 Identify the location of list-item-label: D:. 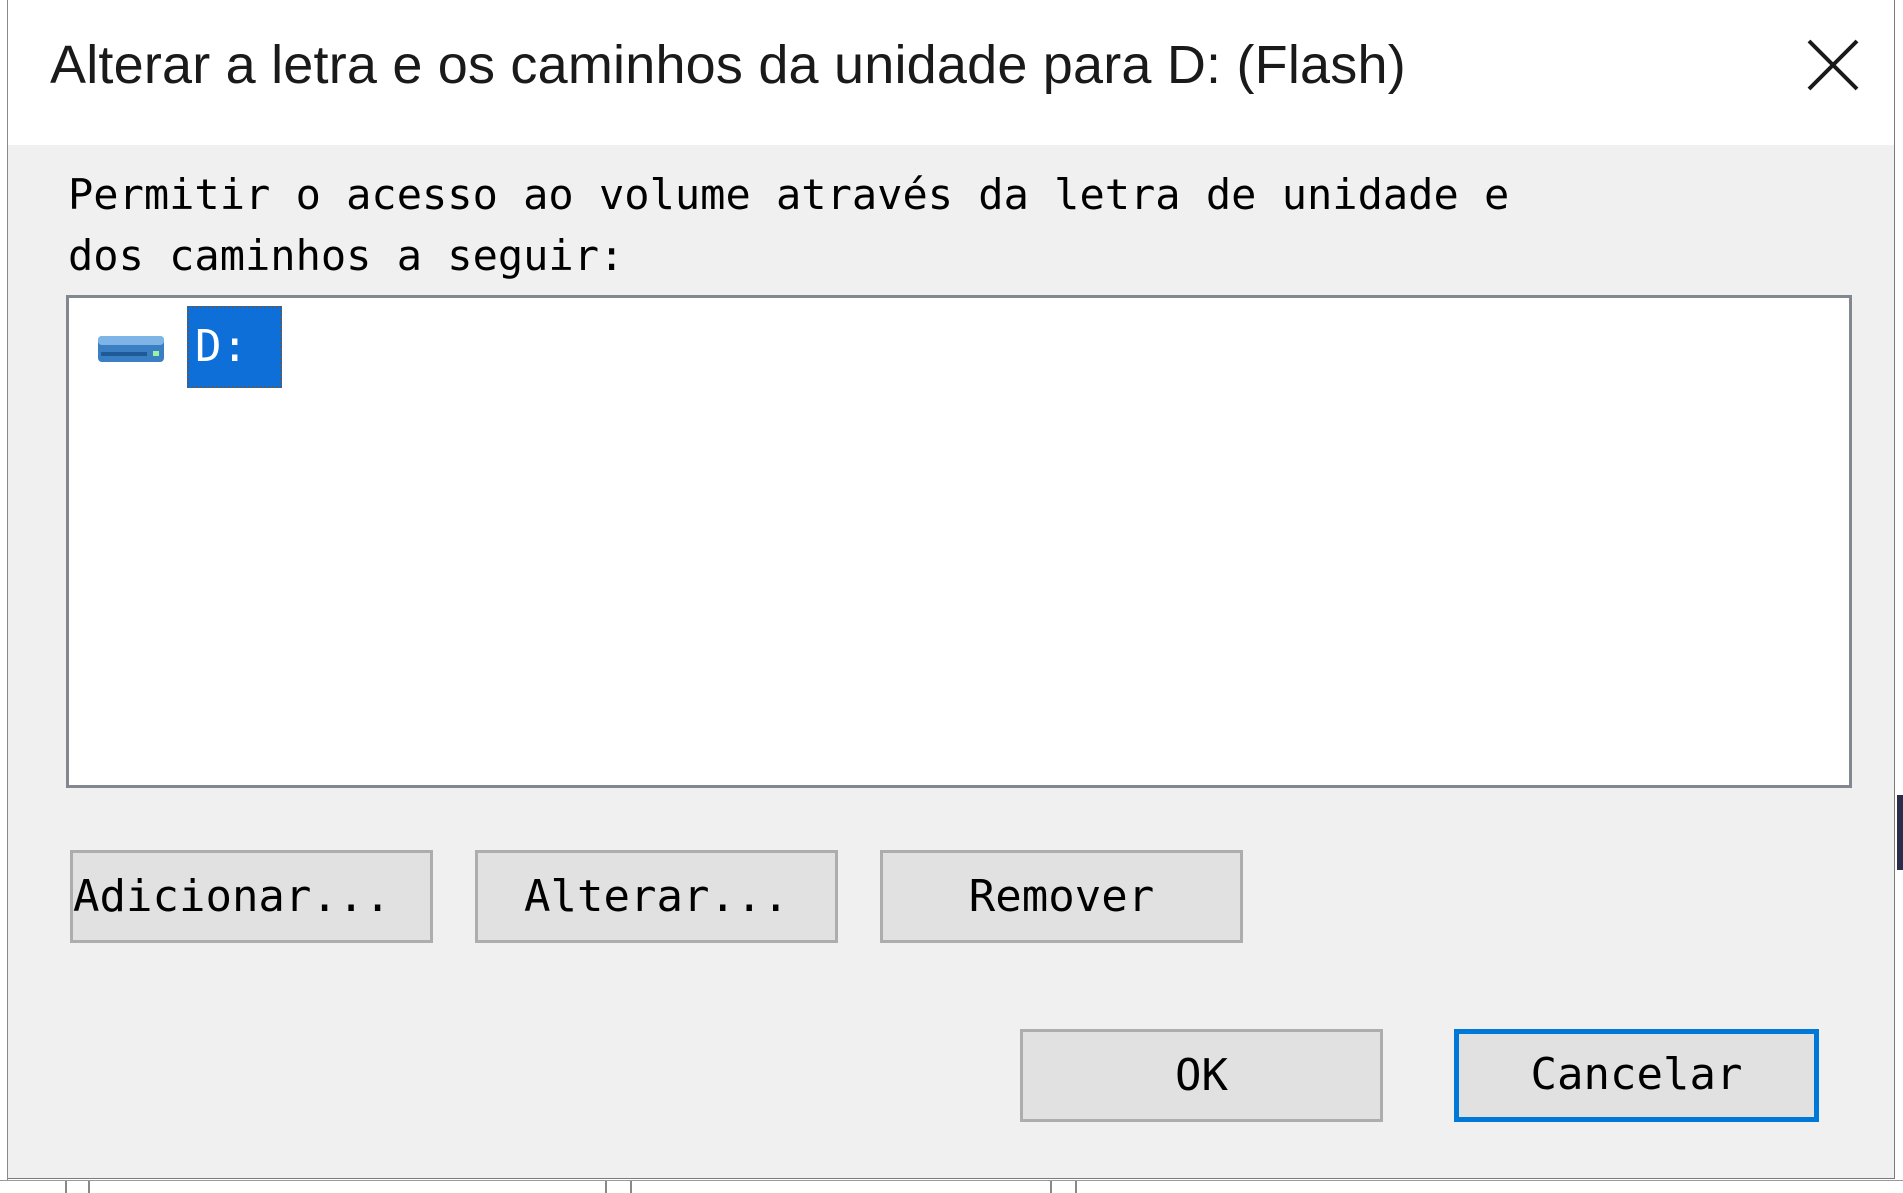
(234, 347).